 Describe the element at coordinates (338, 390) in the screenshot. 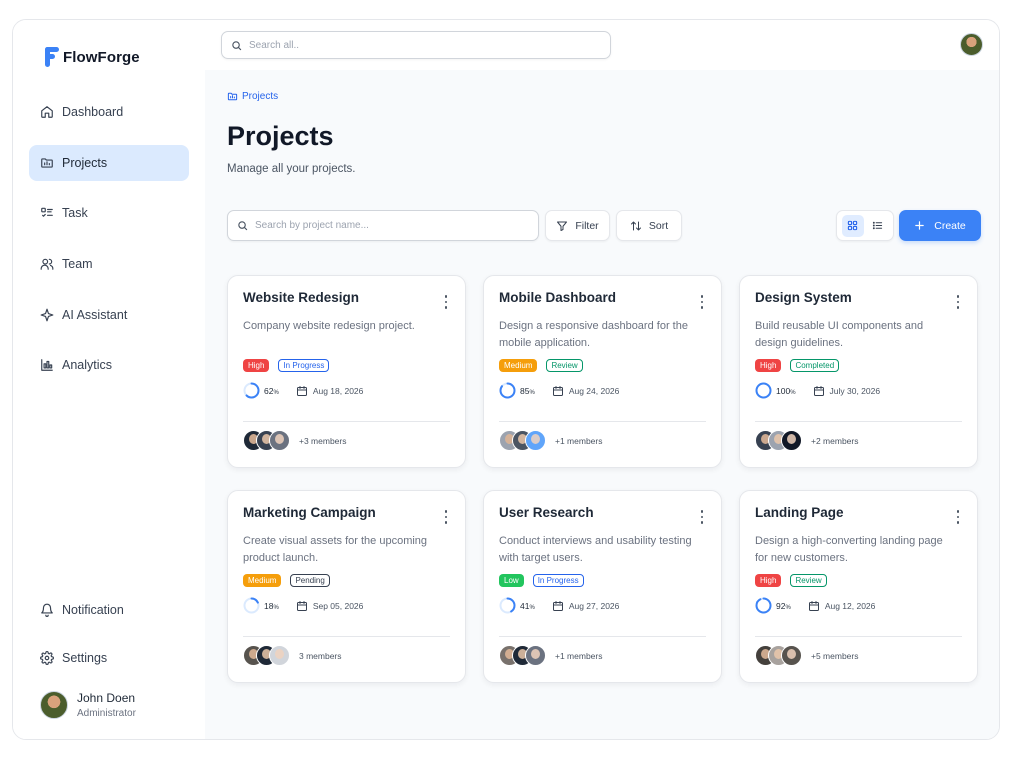

I see `due-date-label: Aug 18, 2026` at that location.